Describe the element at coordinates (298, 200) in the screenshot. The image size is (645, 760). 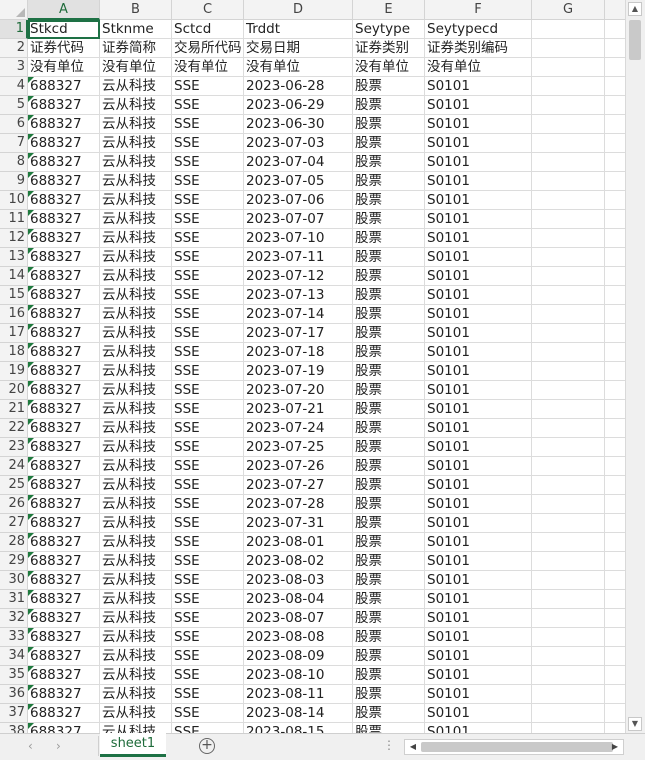
I see `cell: 2023-07-06` at that location.